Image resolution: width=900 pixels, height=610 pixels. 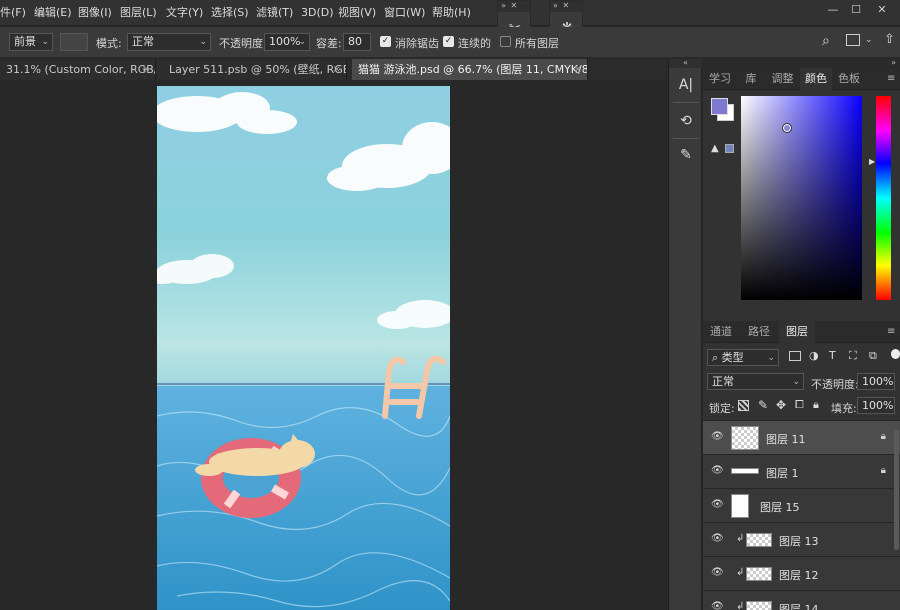 I want to click on filter-shape-icon: ⛶, so click(x=853, y=356).